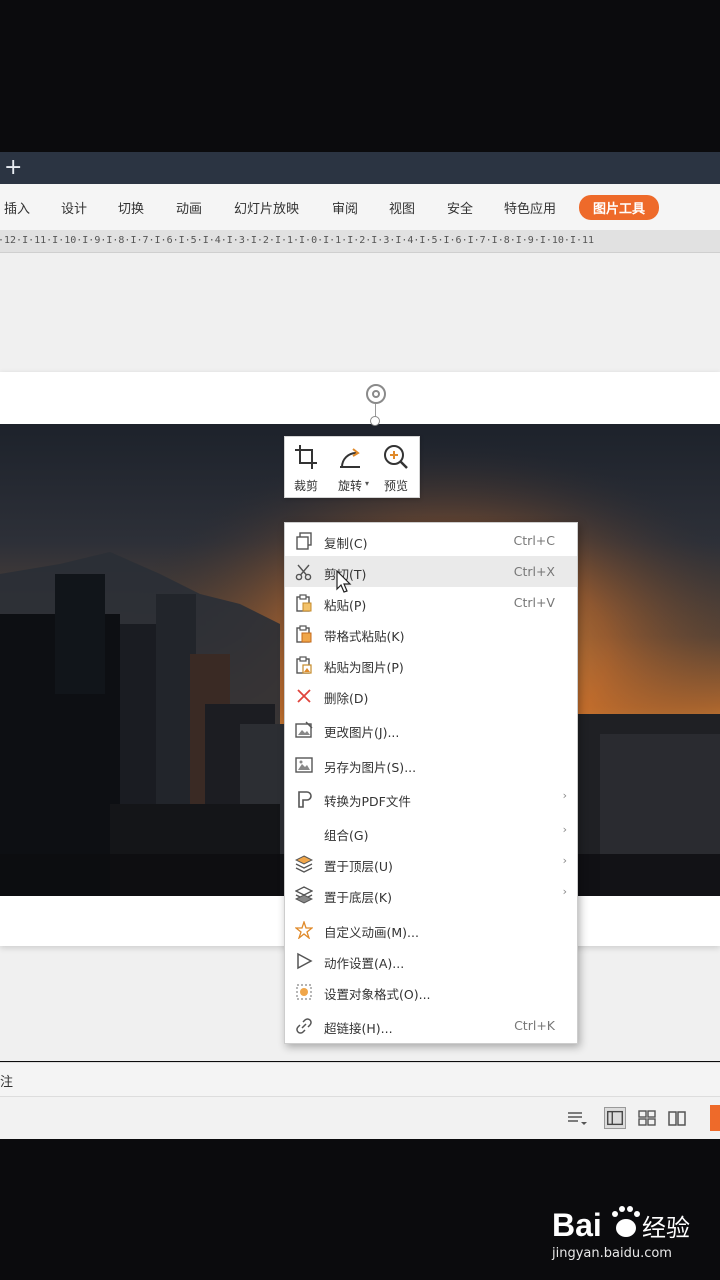  What do you see at coordinates (304, 930) in the screenshot?
I see `animation-icon` at bounding box center [304, 930].